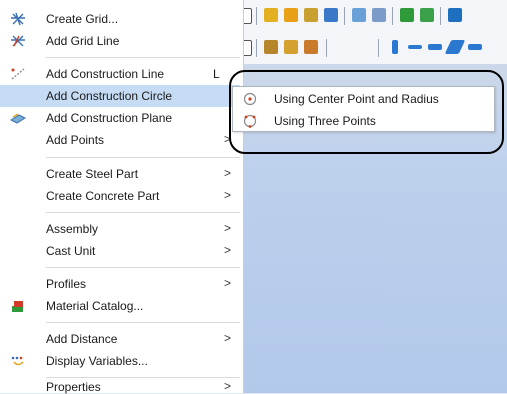  Describe the element at coordinates (18, 118) in the screenshot. I see `construction-plane-icon` at that location.